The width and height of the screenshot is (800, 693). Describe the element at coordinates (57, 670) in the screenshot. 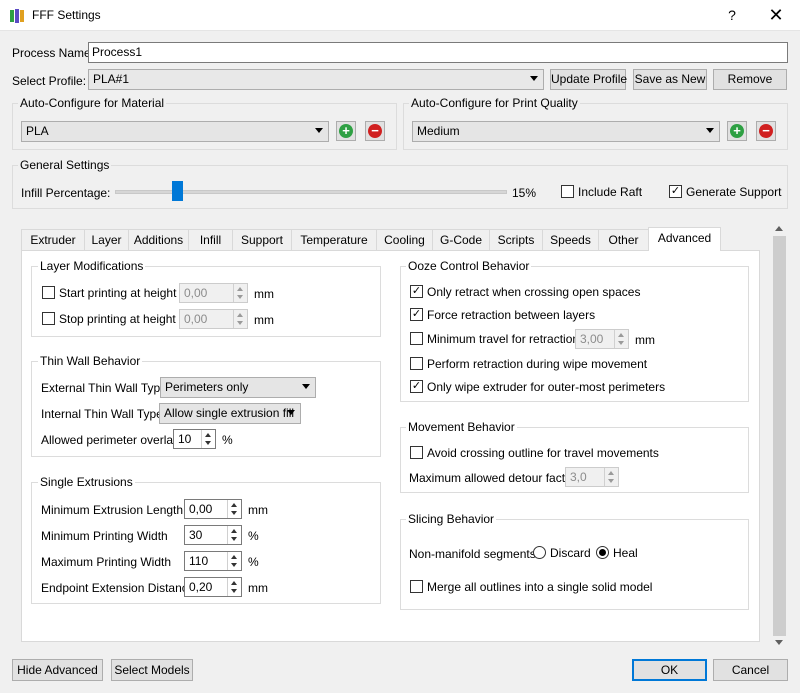

I see `hide-advanced-button: Hide Advanced` at that location.